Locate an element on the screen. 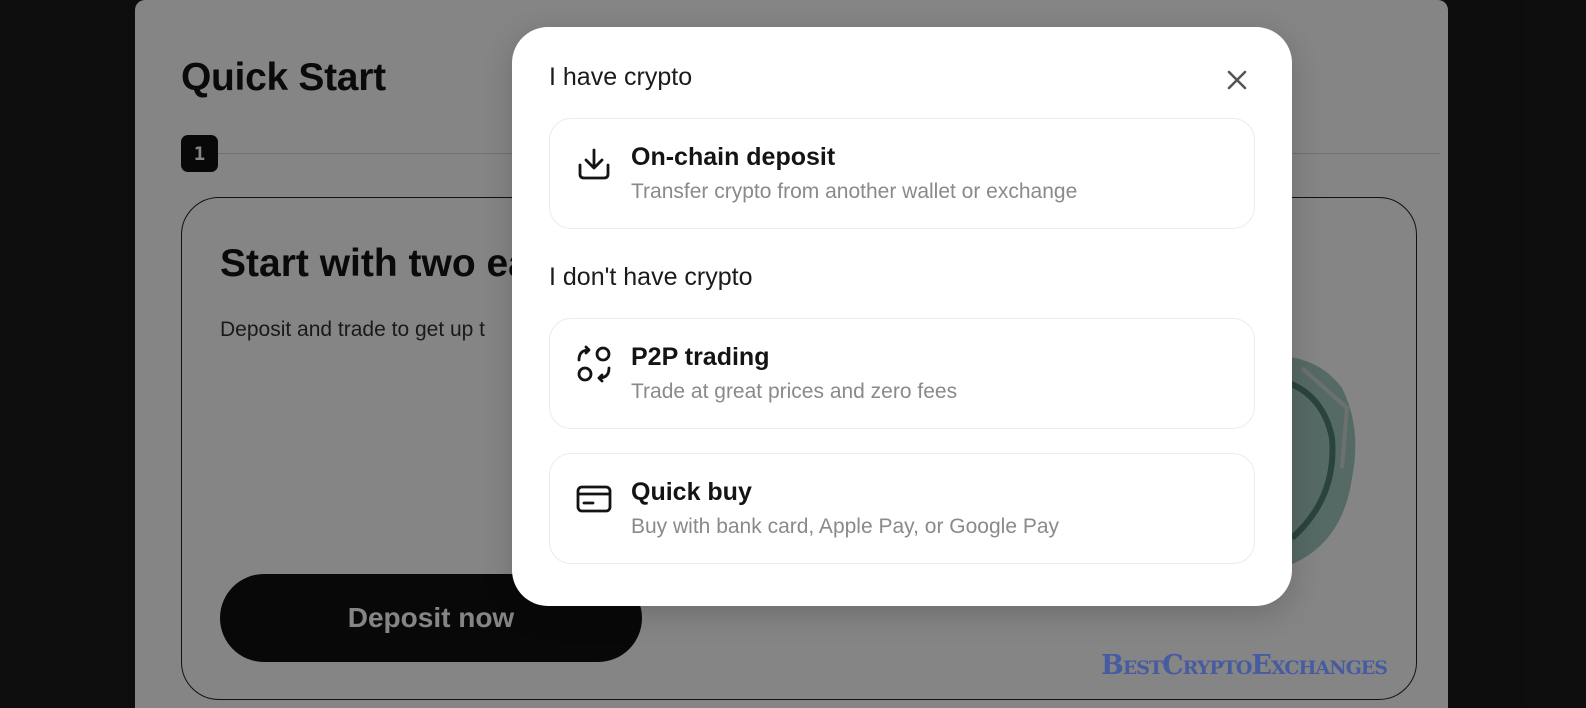  section-title-no-crypto: I don't have crypto is located at coordinates (651, 277).